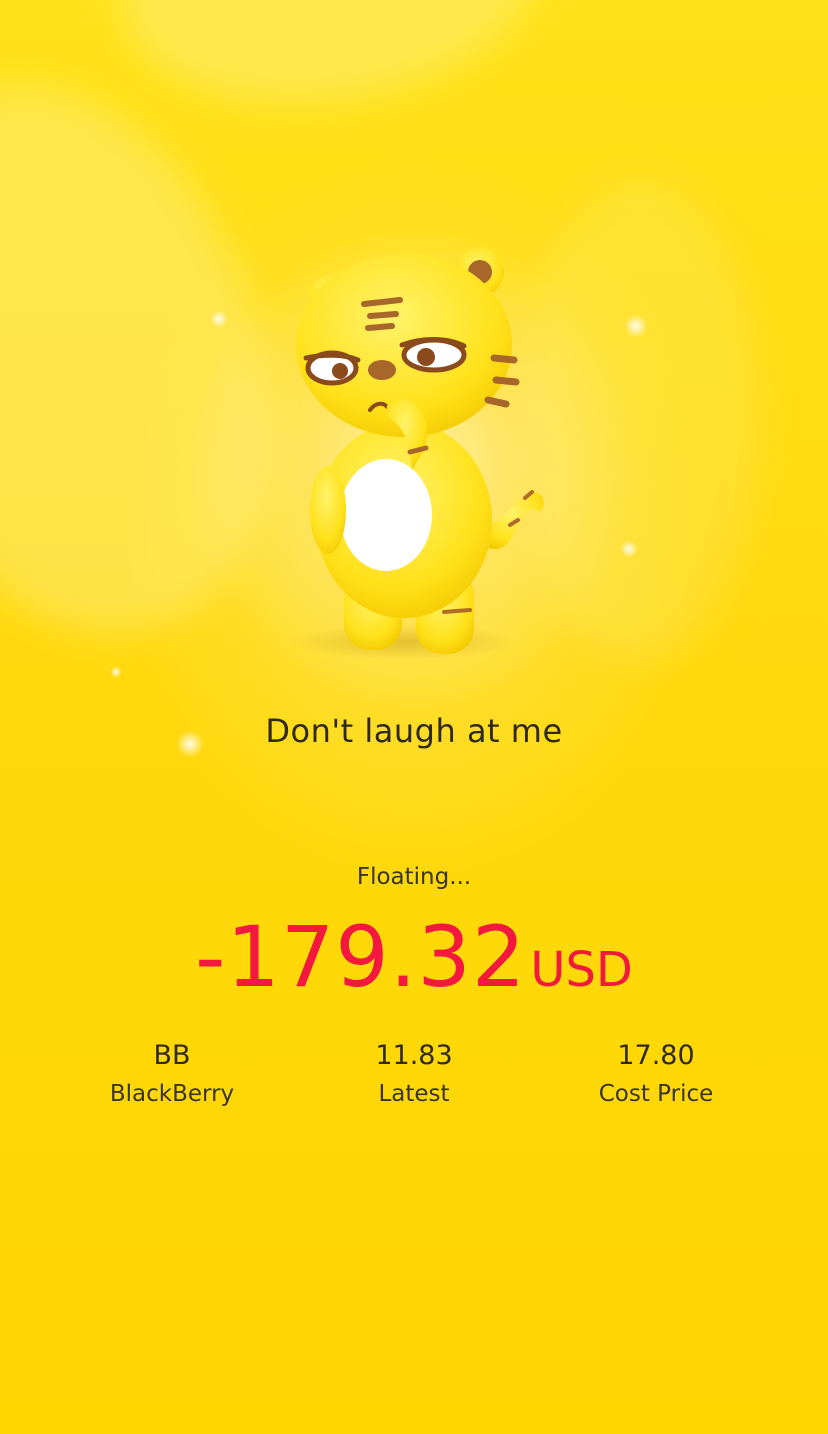 The width and height of the screenshot is (828, 1434). What do you see at coordinates (414, 1094) in the screenshot?
I see `stat-label: Latest` at bounding box center [414, 1094].